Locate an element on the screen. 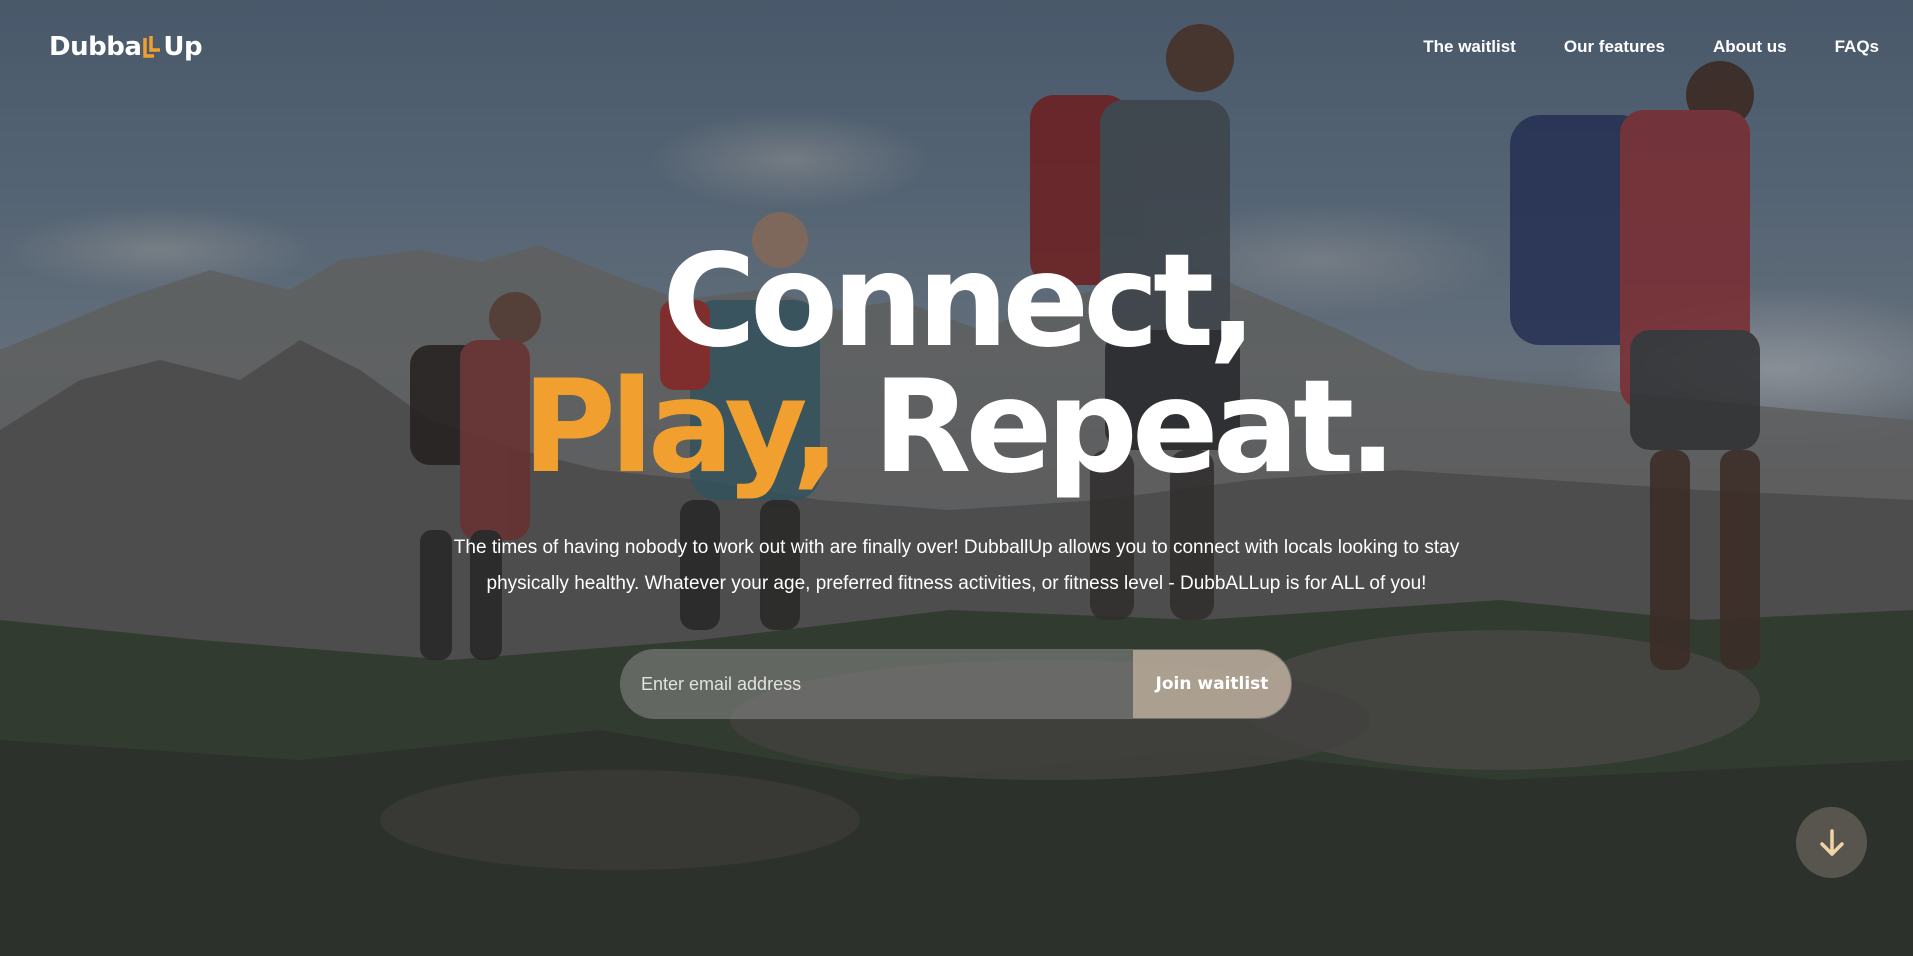 The image size is (1913, 956). join-waitlist-button: Join waitlist is located at coordinates (1212, 684).